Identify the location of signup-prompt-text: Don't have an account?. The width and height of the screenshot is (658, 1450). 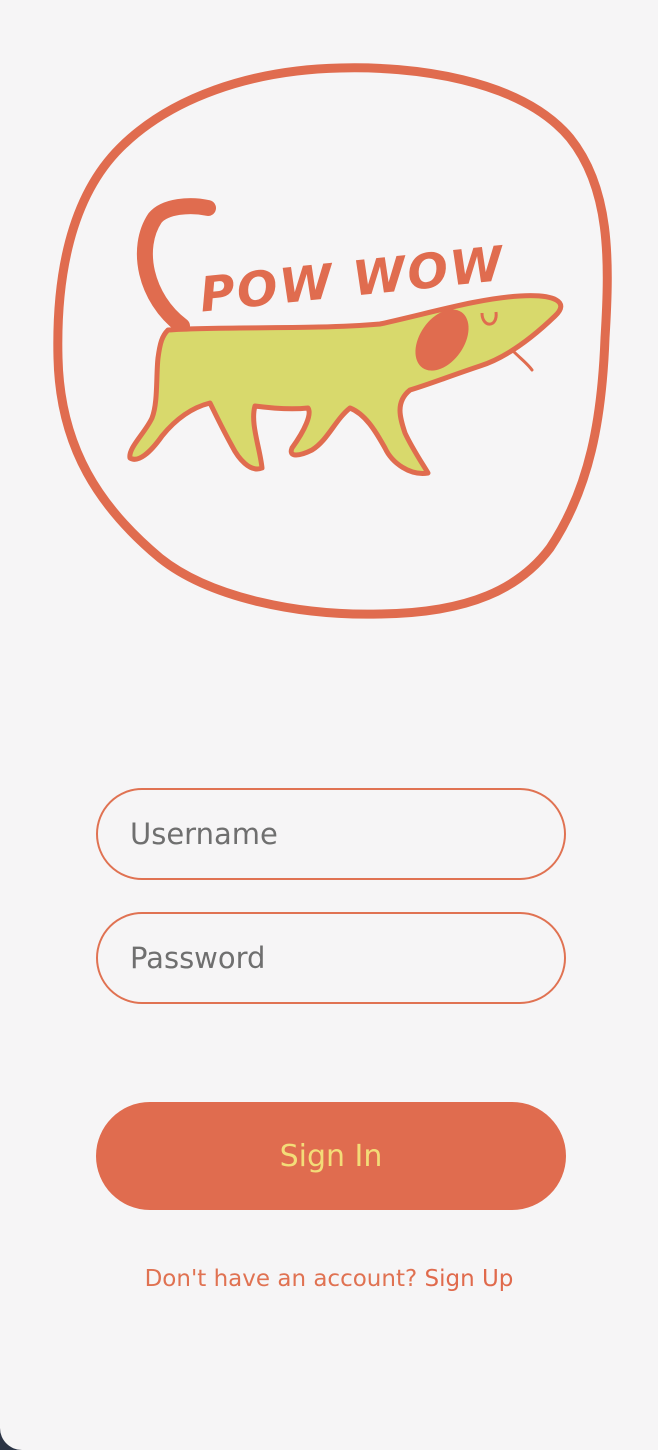
(284, 1279).